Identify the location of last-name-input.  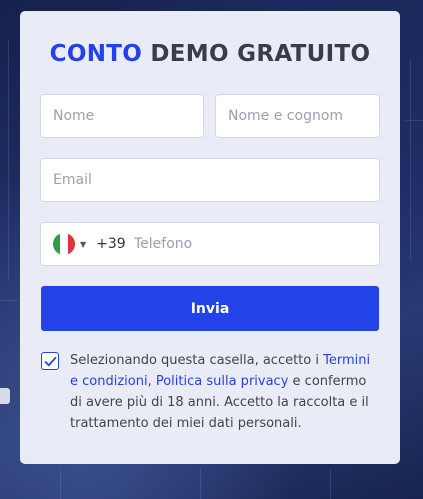
(297, 116).